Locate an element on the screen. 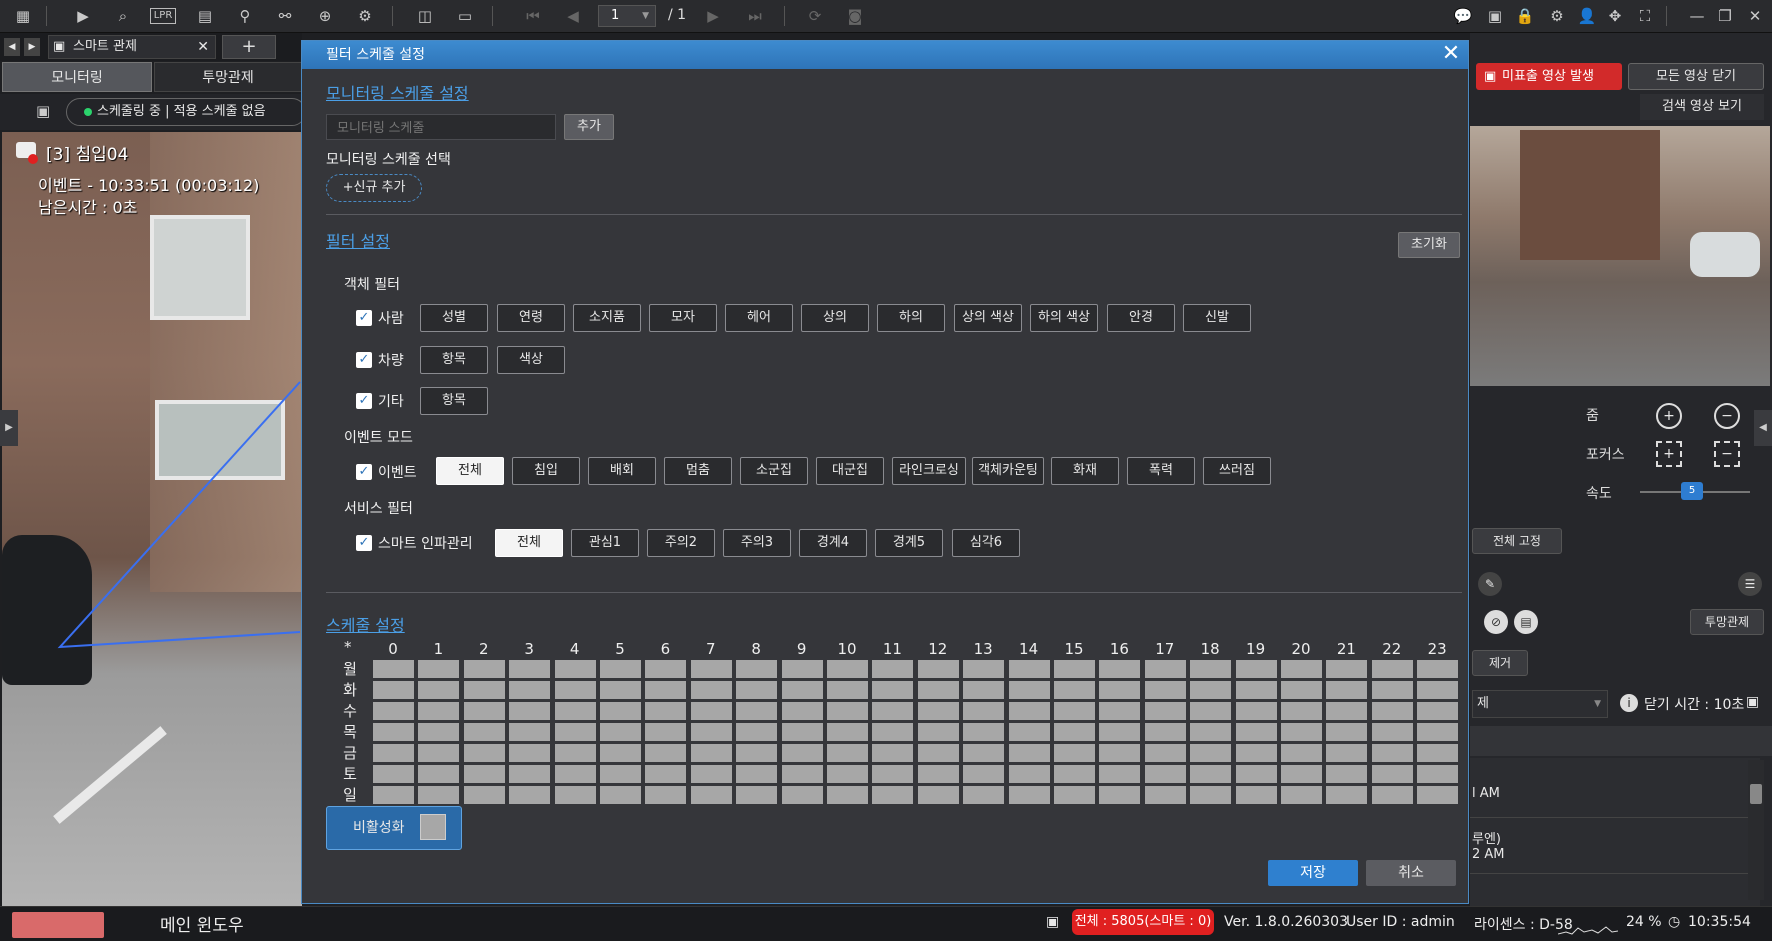 The image size is (1772, 941). search-video-button: 검색 영상 보기 is located at coordinates (1702, 107).